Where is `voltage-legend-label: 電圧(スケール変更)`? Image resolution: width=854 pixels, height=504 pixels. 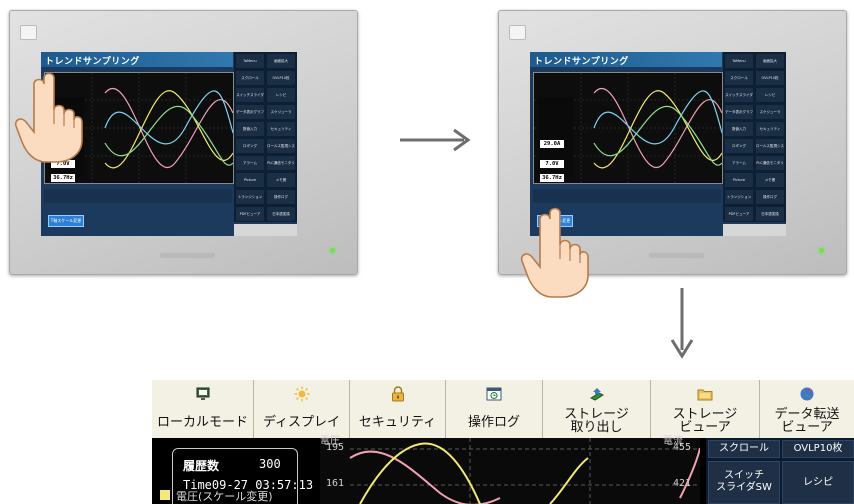 voltage-legend-label: 電圧(スケール変更) is located at coordinates (224, 496).